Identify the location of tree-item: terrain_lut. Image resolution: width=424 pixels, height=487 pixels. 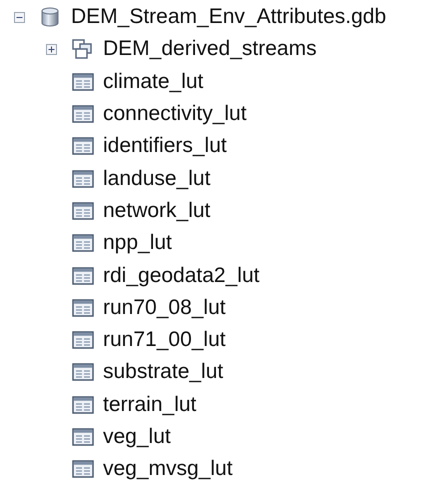
(149, 404).